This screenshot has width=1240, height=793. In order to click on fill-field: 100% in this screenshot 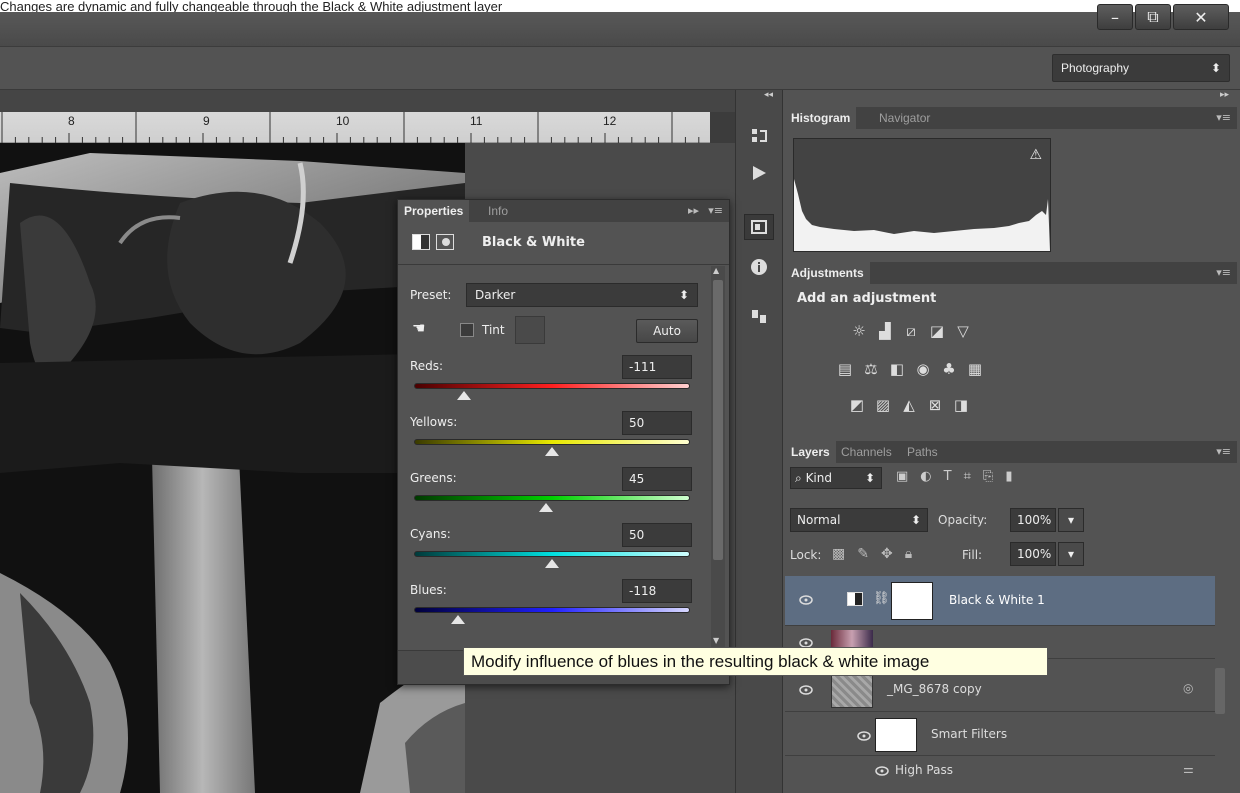, I will do `click(1033, 554)`.